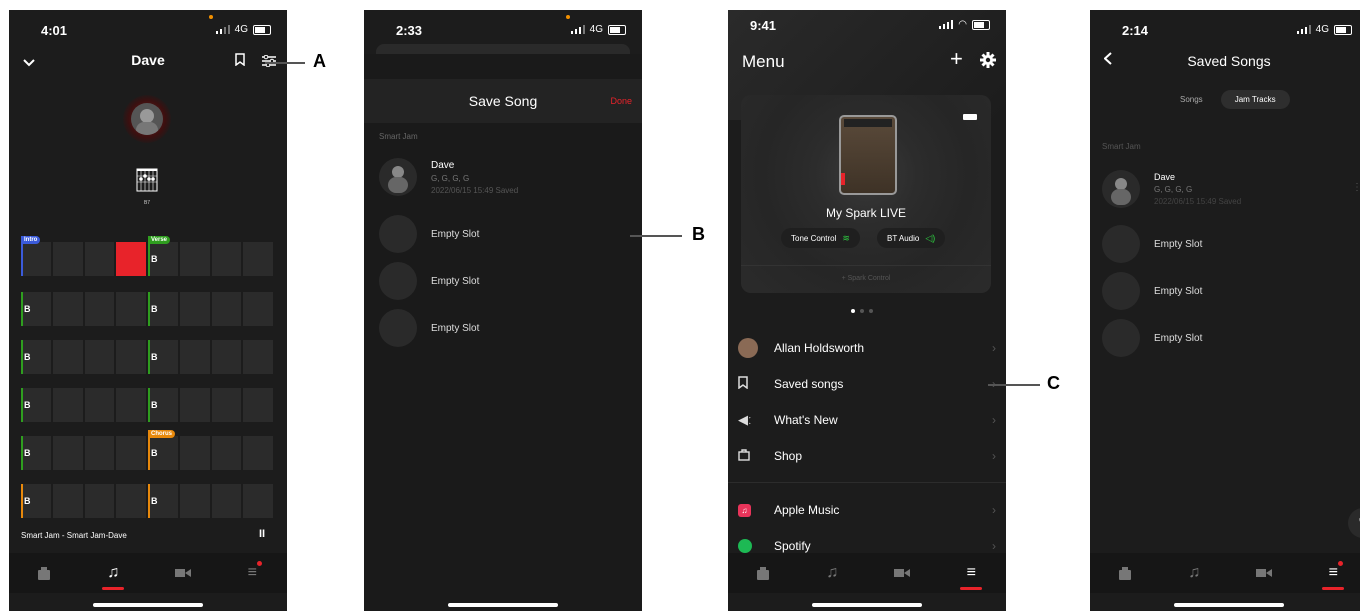  I want to click on video-icon, so click(901, 573).